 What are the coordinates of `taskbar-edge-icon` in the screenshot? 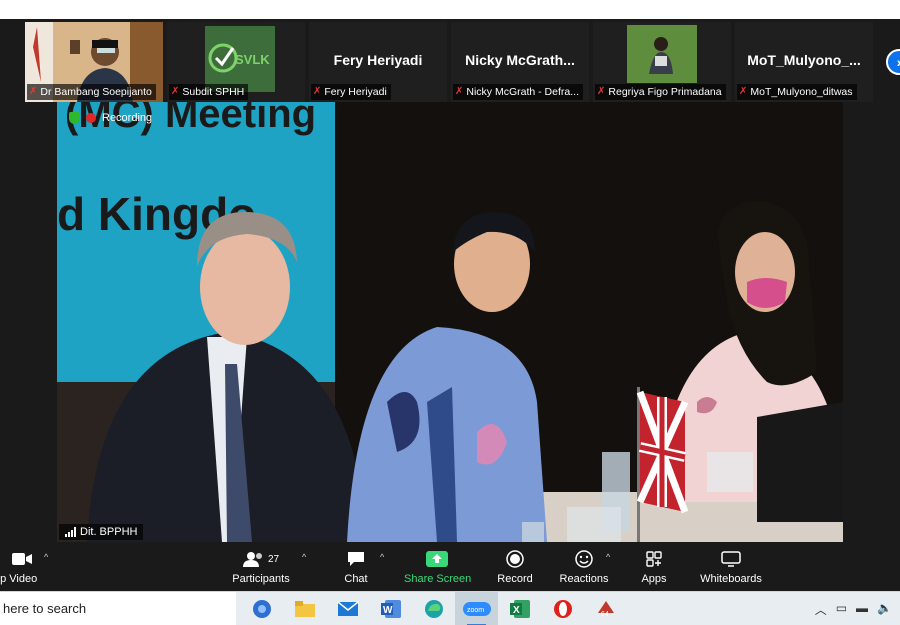 It's located at (433, 608).